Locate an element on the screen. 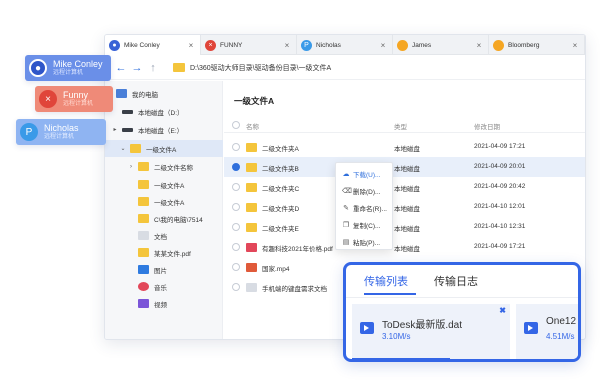 This screenshot has width=600, height=382. video-file-icon is located at coordinates (251, 267).